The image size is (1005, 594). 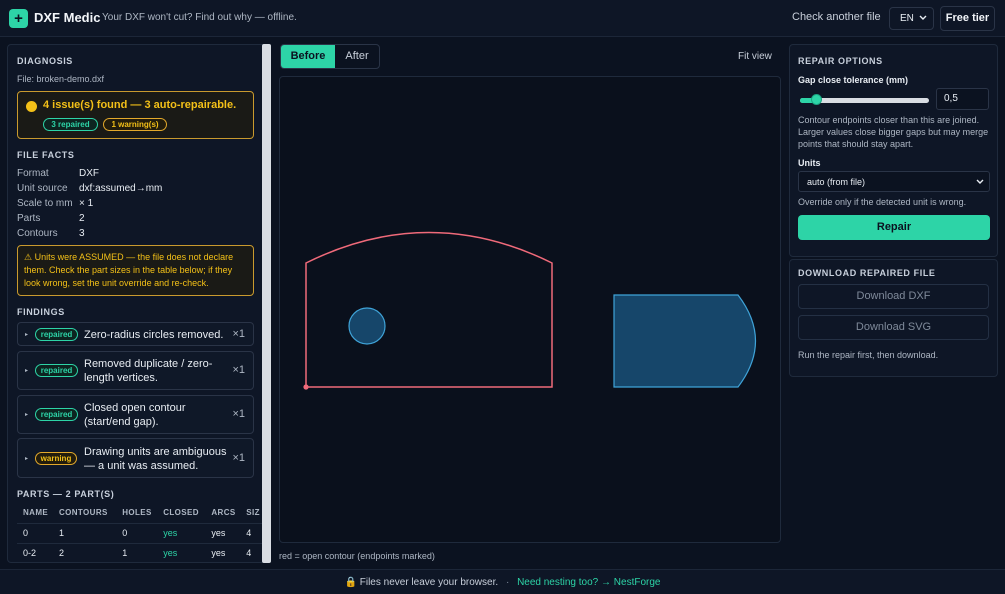 What do you see at coordinates (140, 105) in the screenshot?
I see `summary-text: 4 issue(s) found — 3 auto-repairable.` at bounding box center [140, 105].